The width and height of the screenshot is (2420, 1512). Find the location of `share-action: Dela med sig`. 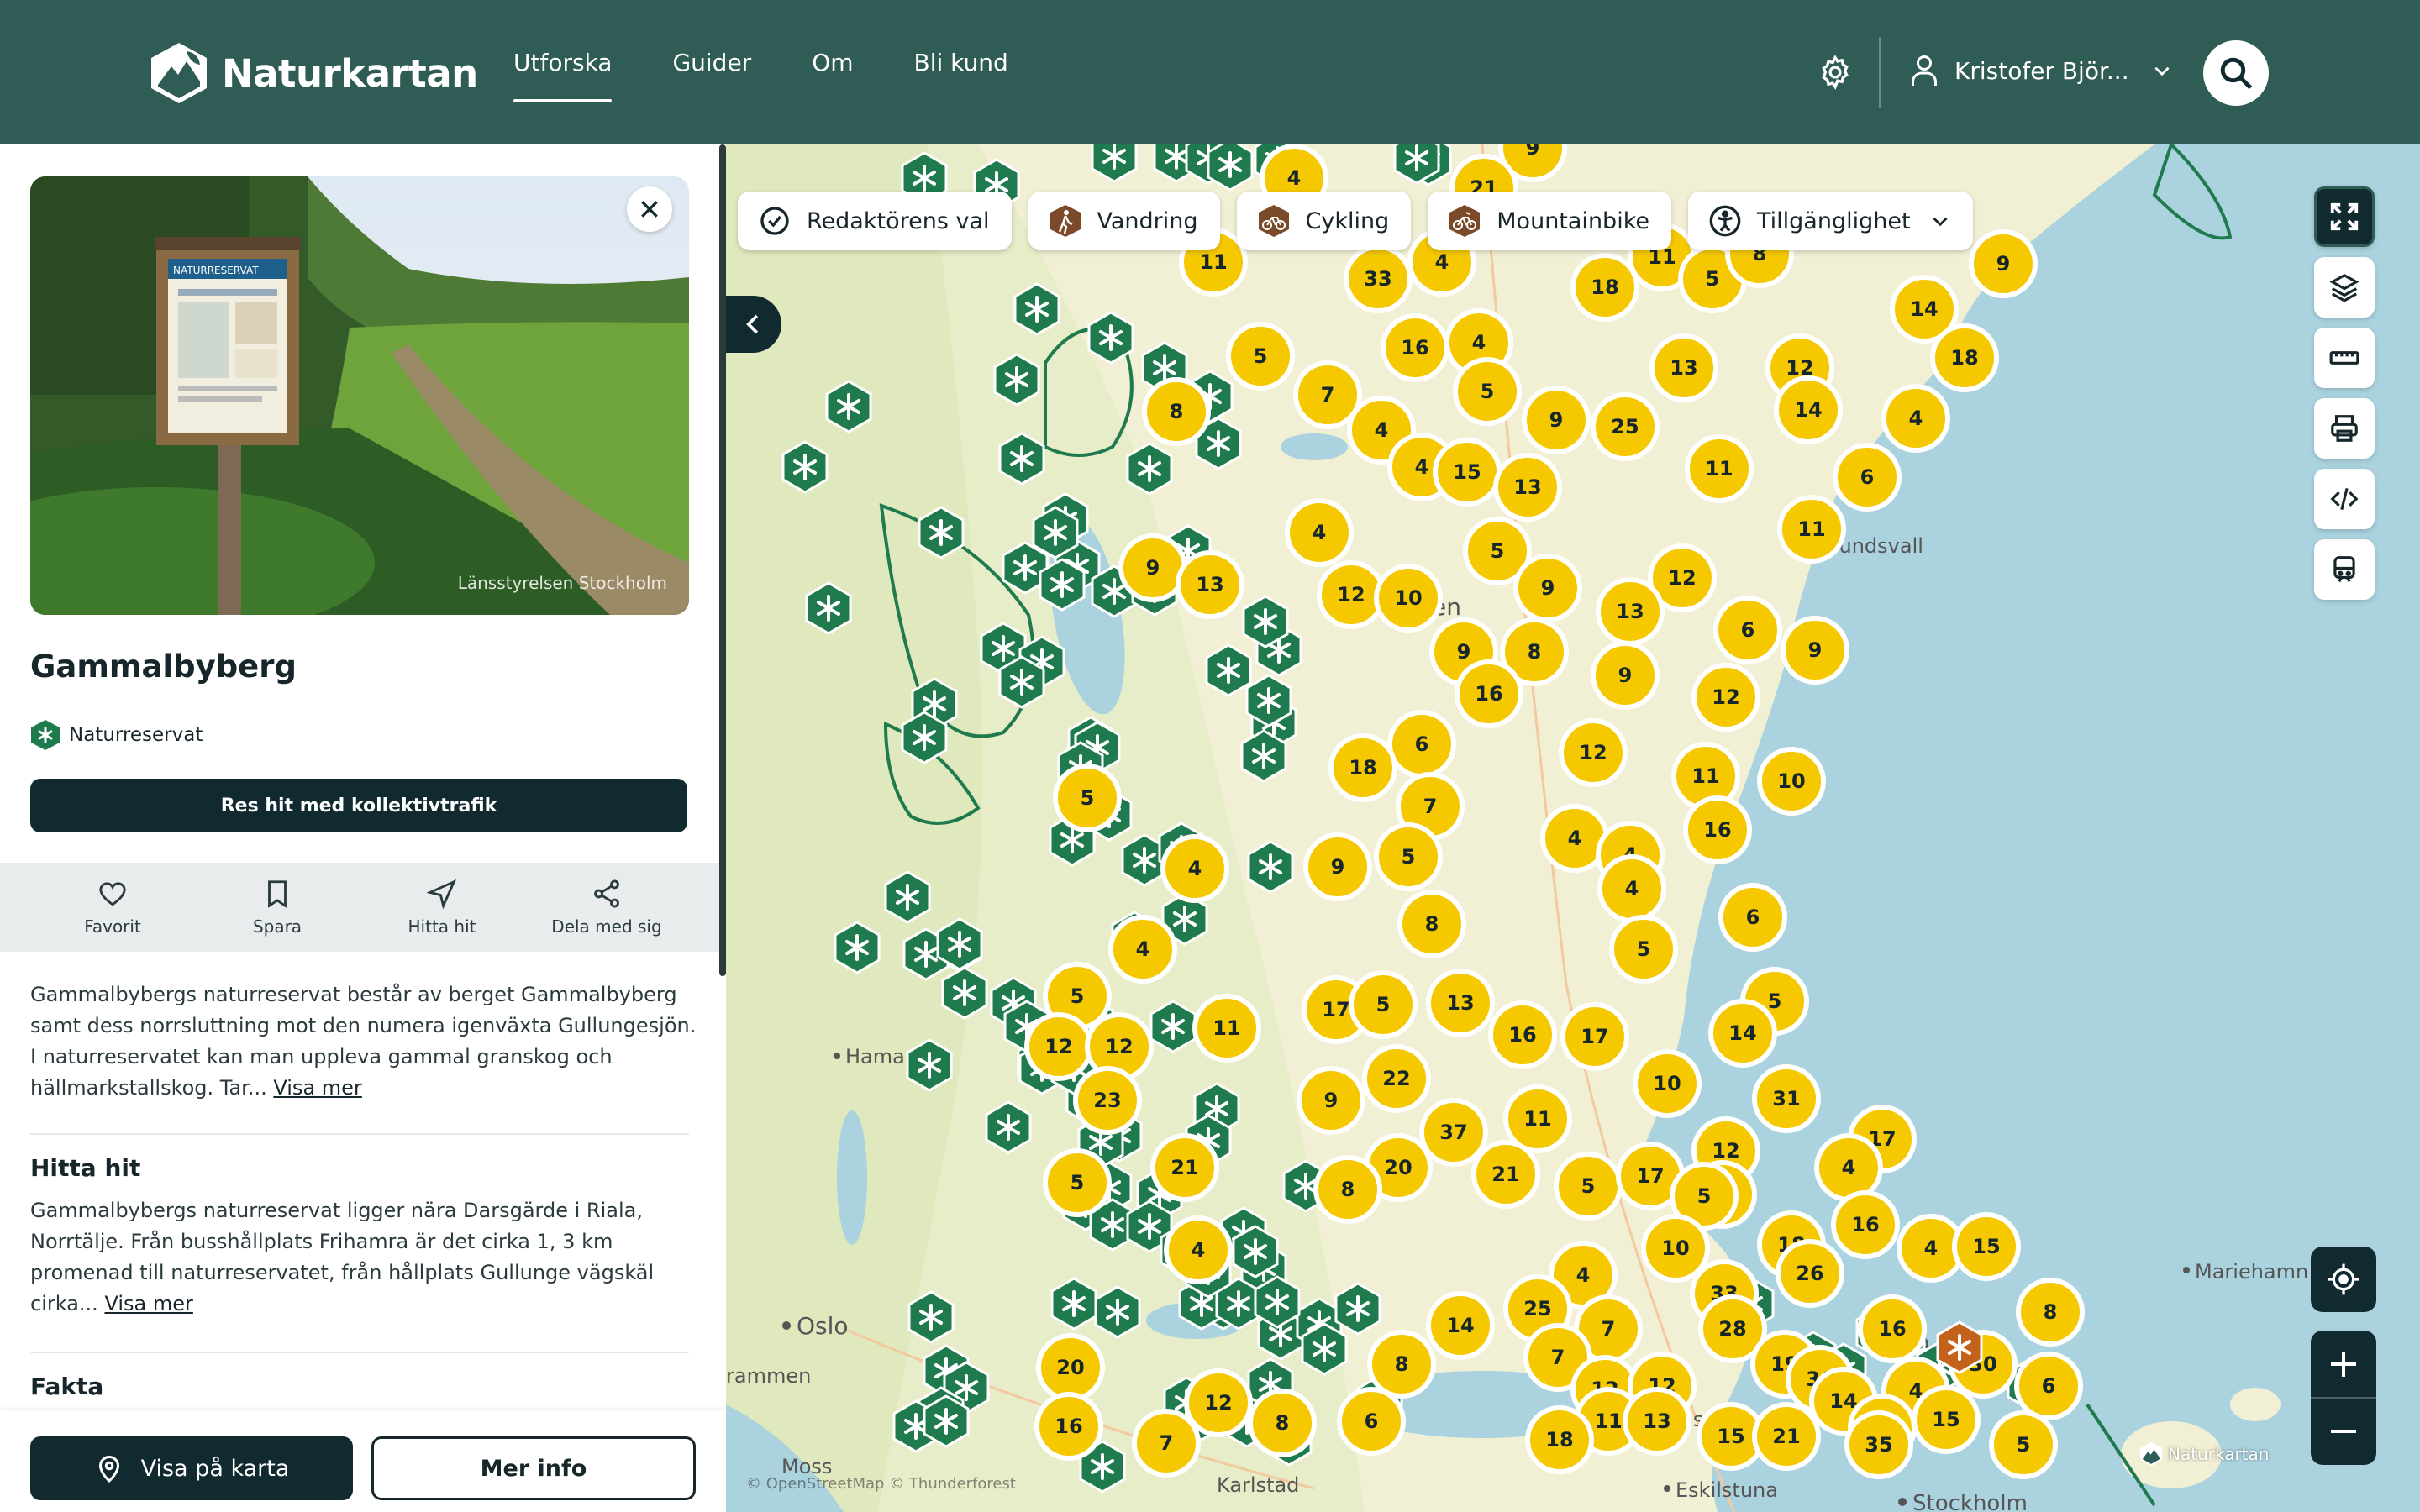

share-action: Dela med sig is located at coordinates (606, 907).